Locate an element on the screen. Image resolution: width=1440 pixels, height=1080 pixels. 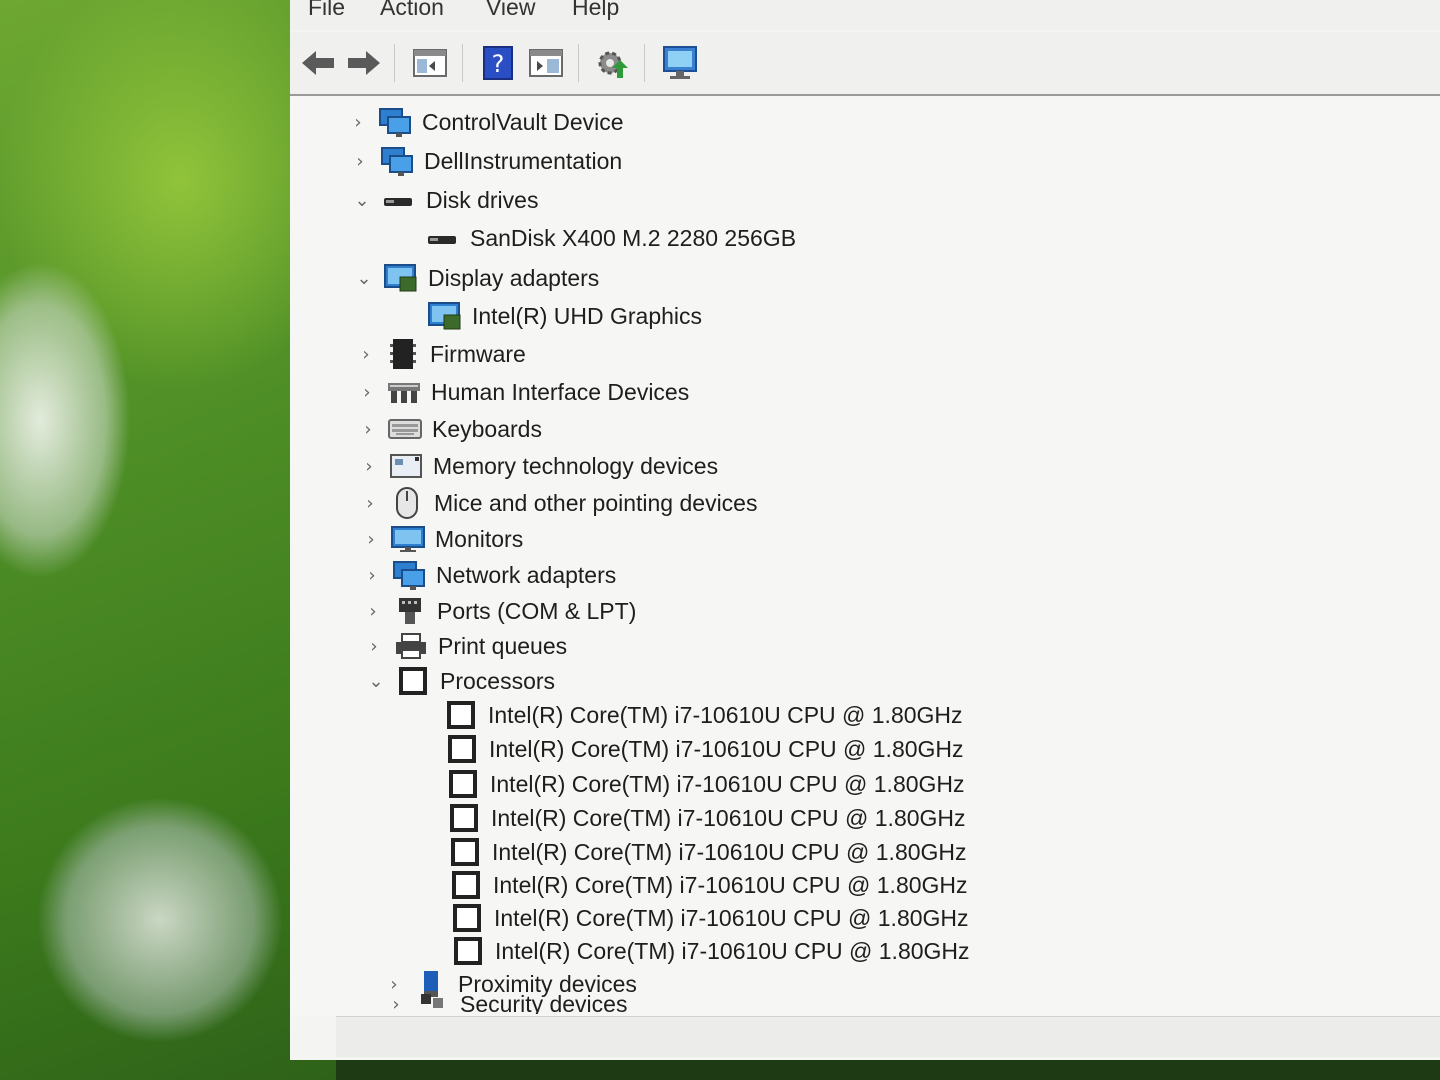
tree-node-processors: ⌄ Processors is located at coordinates (460, 681).